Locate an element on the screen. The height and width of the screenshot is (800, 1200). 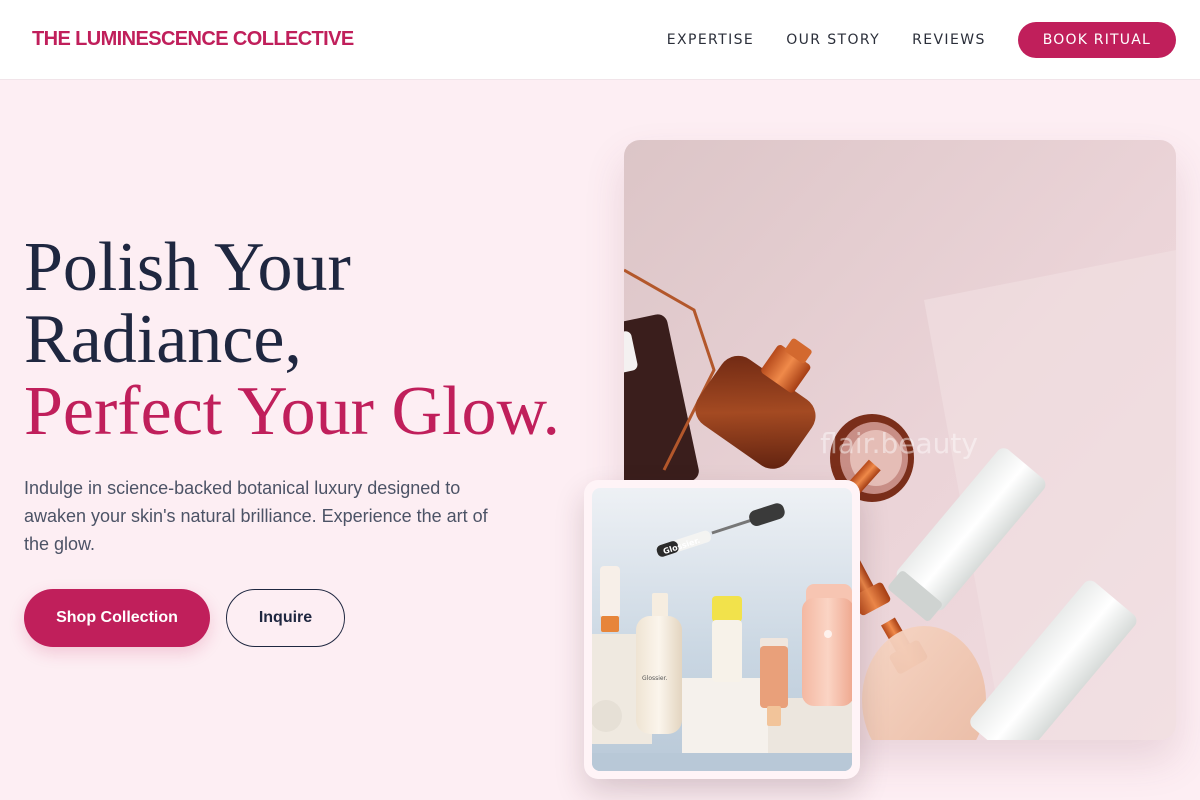
hero-title: Polish Your Radiance, Perfect Your Glow. is located at coordinates (292, 340).